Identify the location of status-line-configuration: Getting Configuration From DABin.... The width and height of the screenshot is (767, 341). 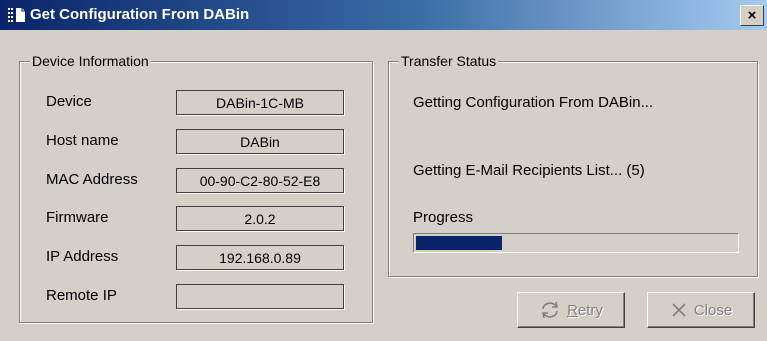
(533, 102).